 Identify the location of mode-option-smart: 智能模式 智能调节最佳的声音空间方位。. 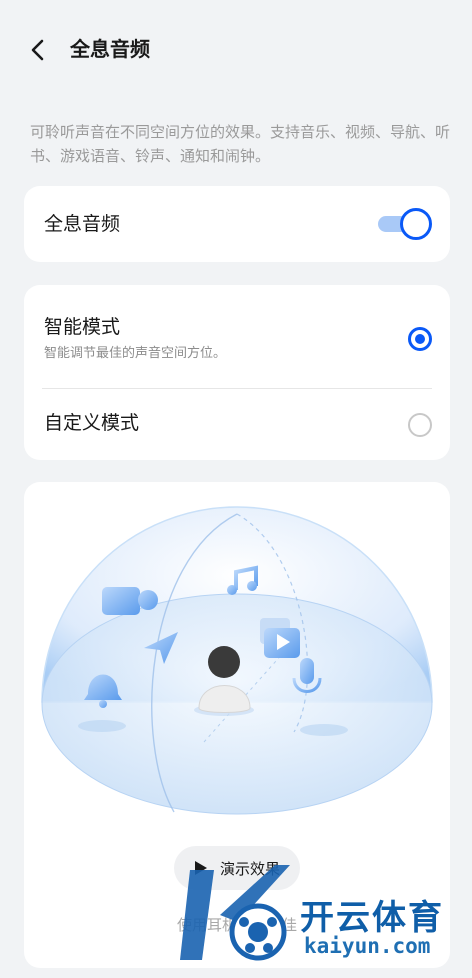
(237, 336).